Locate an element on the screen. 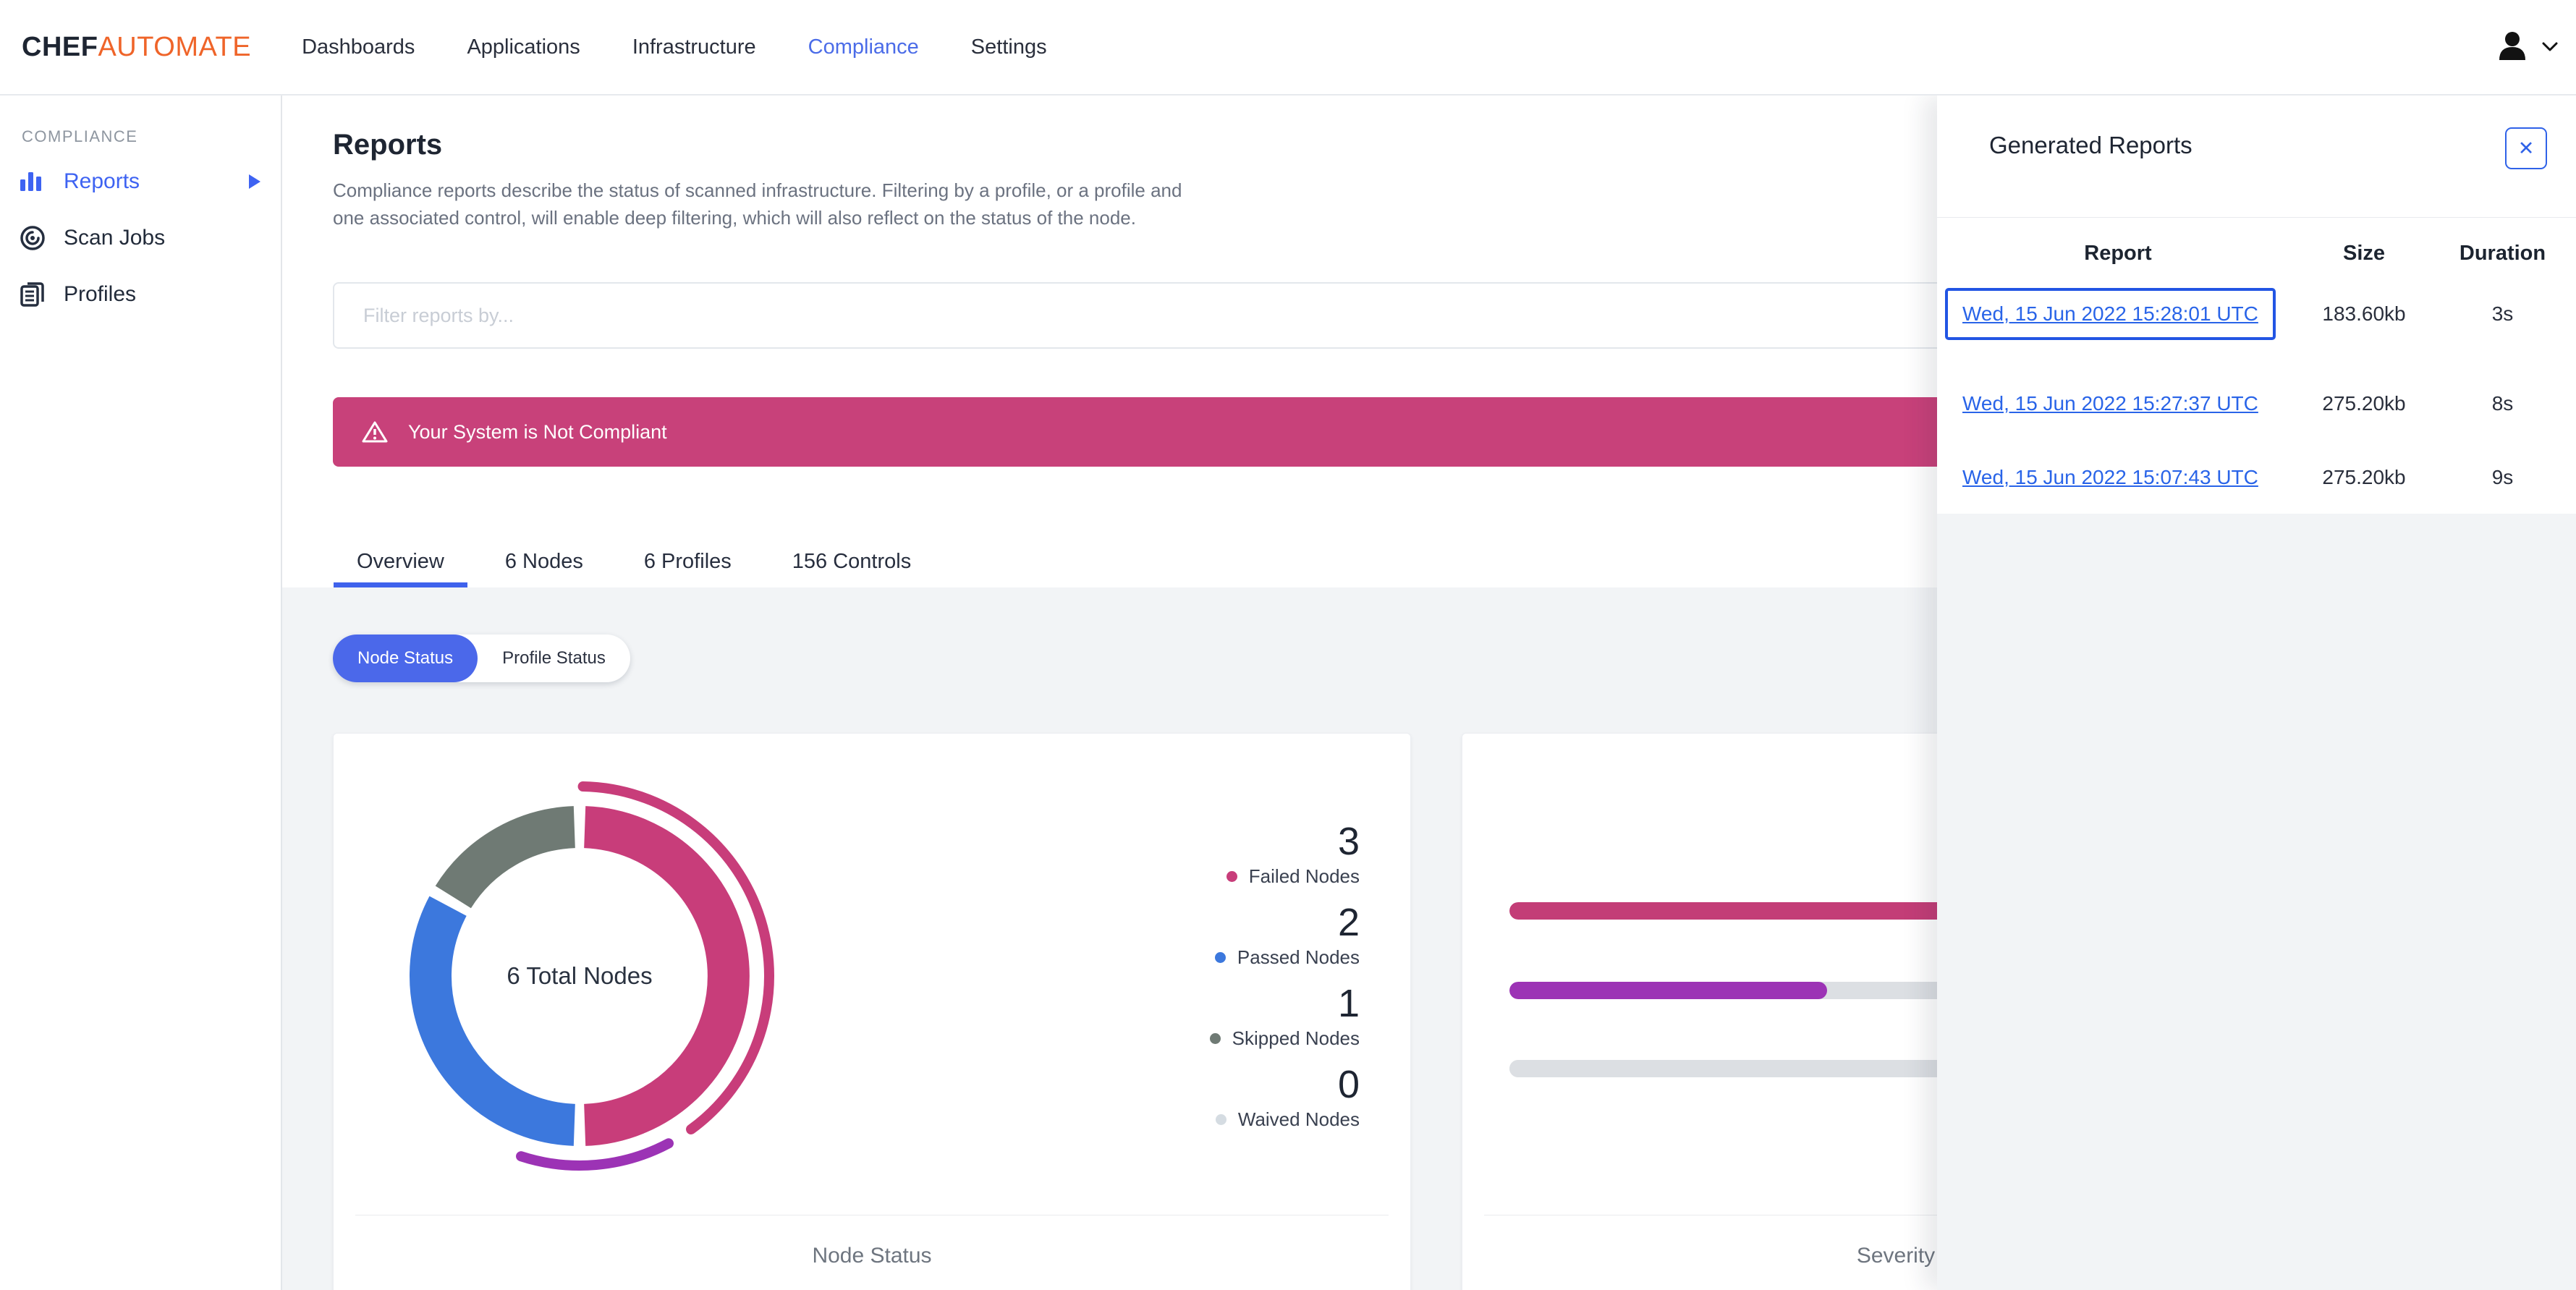  nav-item-infrastructure: Infrastructure is located at coordinates (694, 47).